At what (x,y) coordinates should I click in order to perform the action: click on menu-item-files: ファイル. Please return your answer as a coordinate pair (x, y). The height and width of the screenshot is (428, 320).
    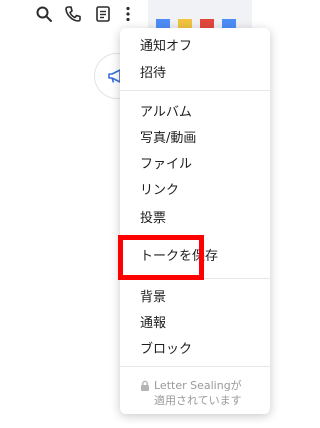
    Looking at the image, I should click on (166, 165).